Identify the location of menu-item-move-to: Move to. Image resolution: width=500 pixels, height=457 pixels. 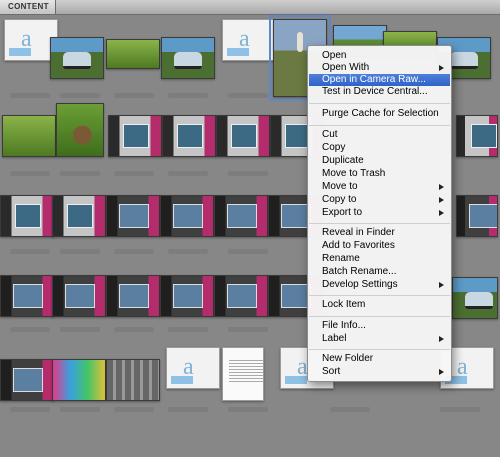
(379, 187).